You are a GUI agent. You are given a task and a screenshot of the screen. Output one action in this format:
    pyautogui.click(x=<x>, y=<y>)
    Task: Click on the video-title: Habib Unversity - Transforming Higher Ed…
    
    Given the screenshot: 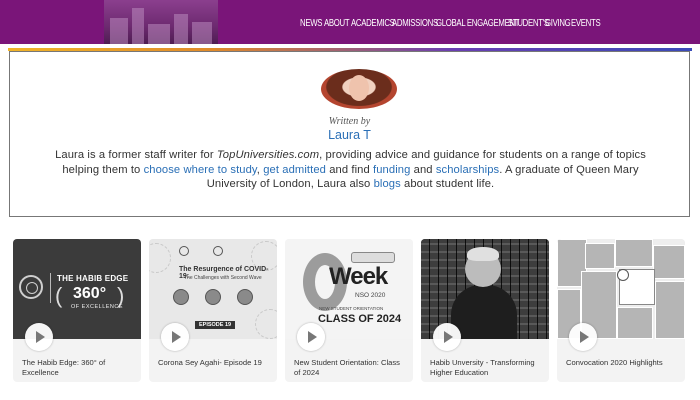 What is the action you would take?
    pyautogui.click(x=486, y=367)
    